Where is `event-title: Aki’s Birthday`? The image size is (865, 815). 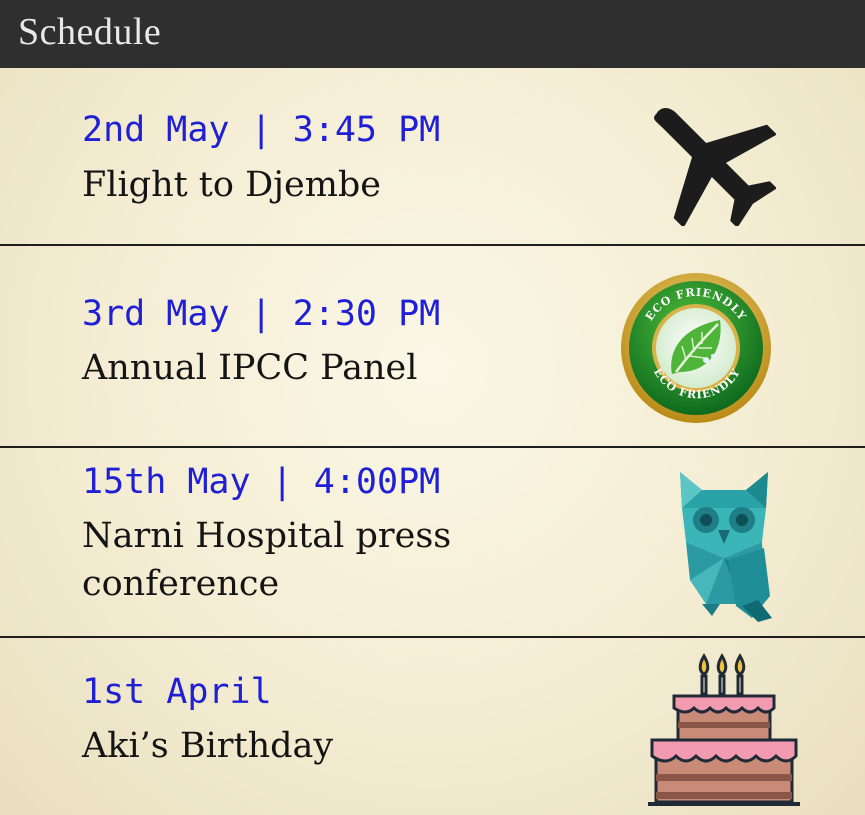
event-title: Aki’s Birthday is located at coordinates (208, 746).